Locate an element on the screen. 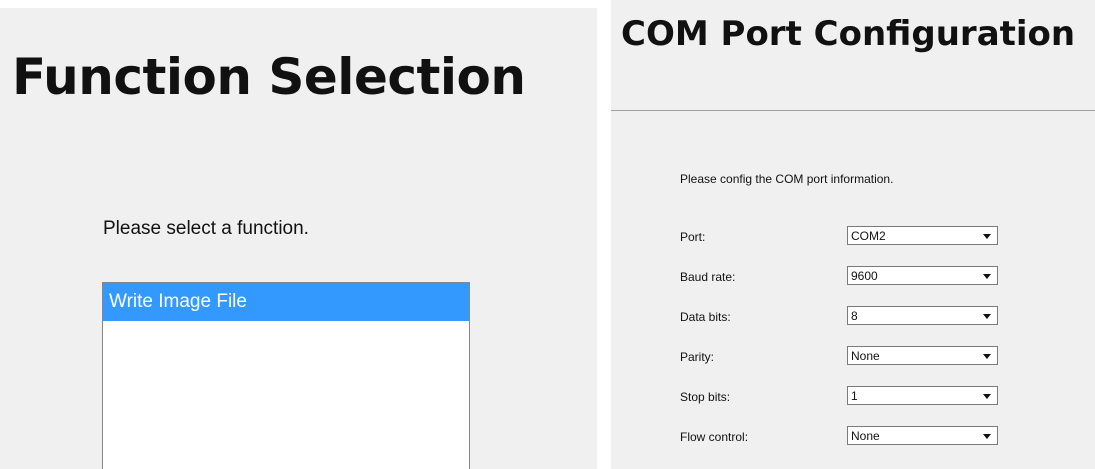 The image size is (1095, 469). data-bits-select-value: 8 is located at coordinates (854, 316).